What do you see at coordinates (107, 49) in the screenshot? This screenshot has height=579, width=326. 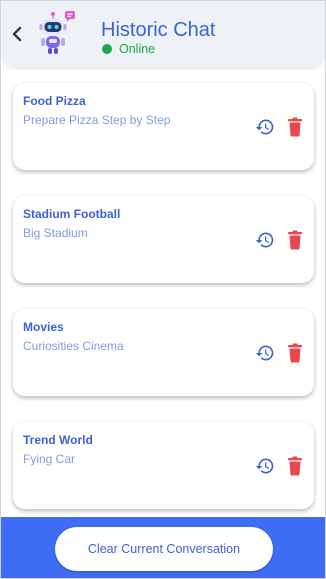 I see `status-dot-icon` at bounding box center [107, 49].